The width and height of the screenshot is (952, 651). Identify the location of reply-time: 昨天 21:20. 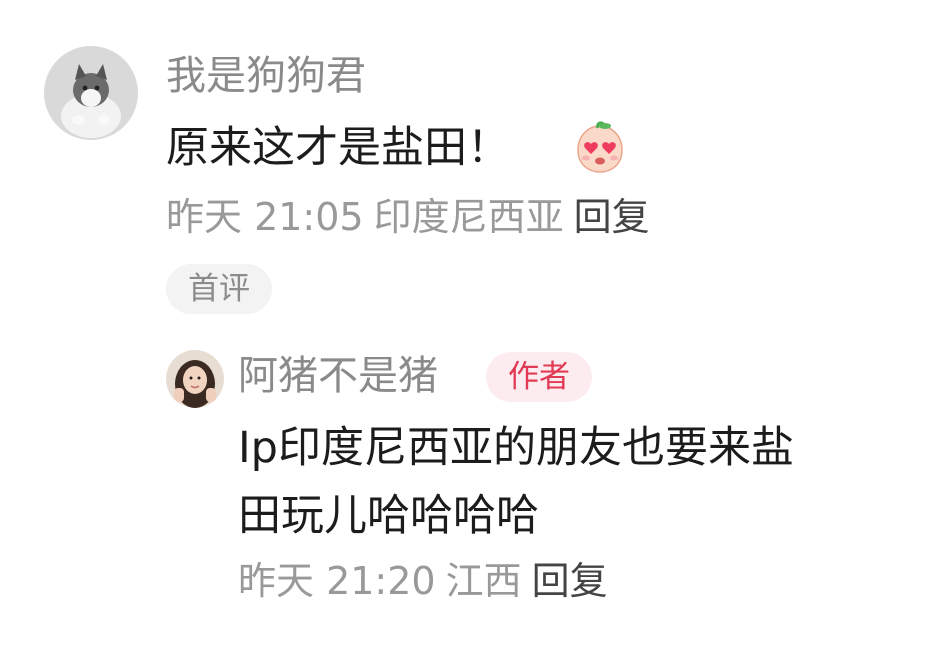
(337, 581).